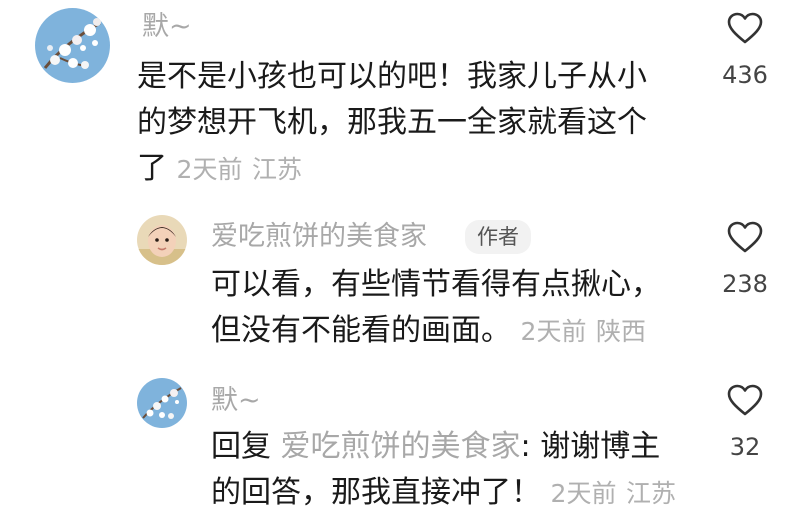 This screenshot has width=800, height=527. I want to click on comment-username: 默~, so click(167, 27).